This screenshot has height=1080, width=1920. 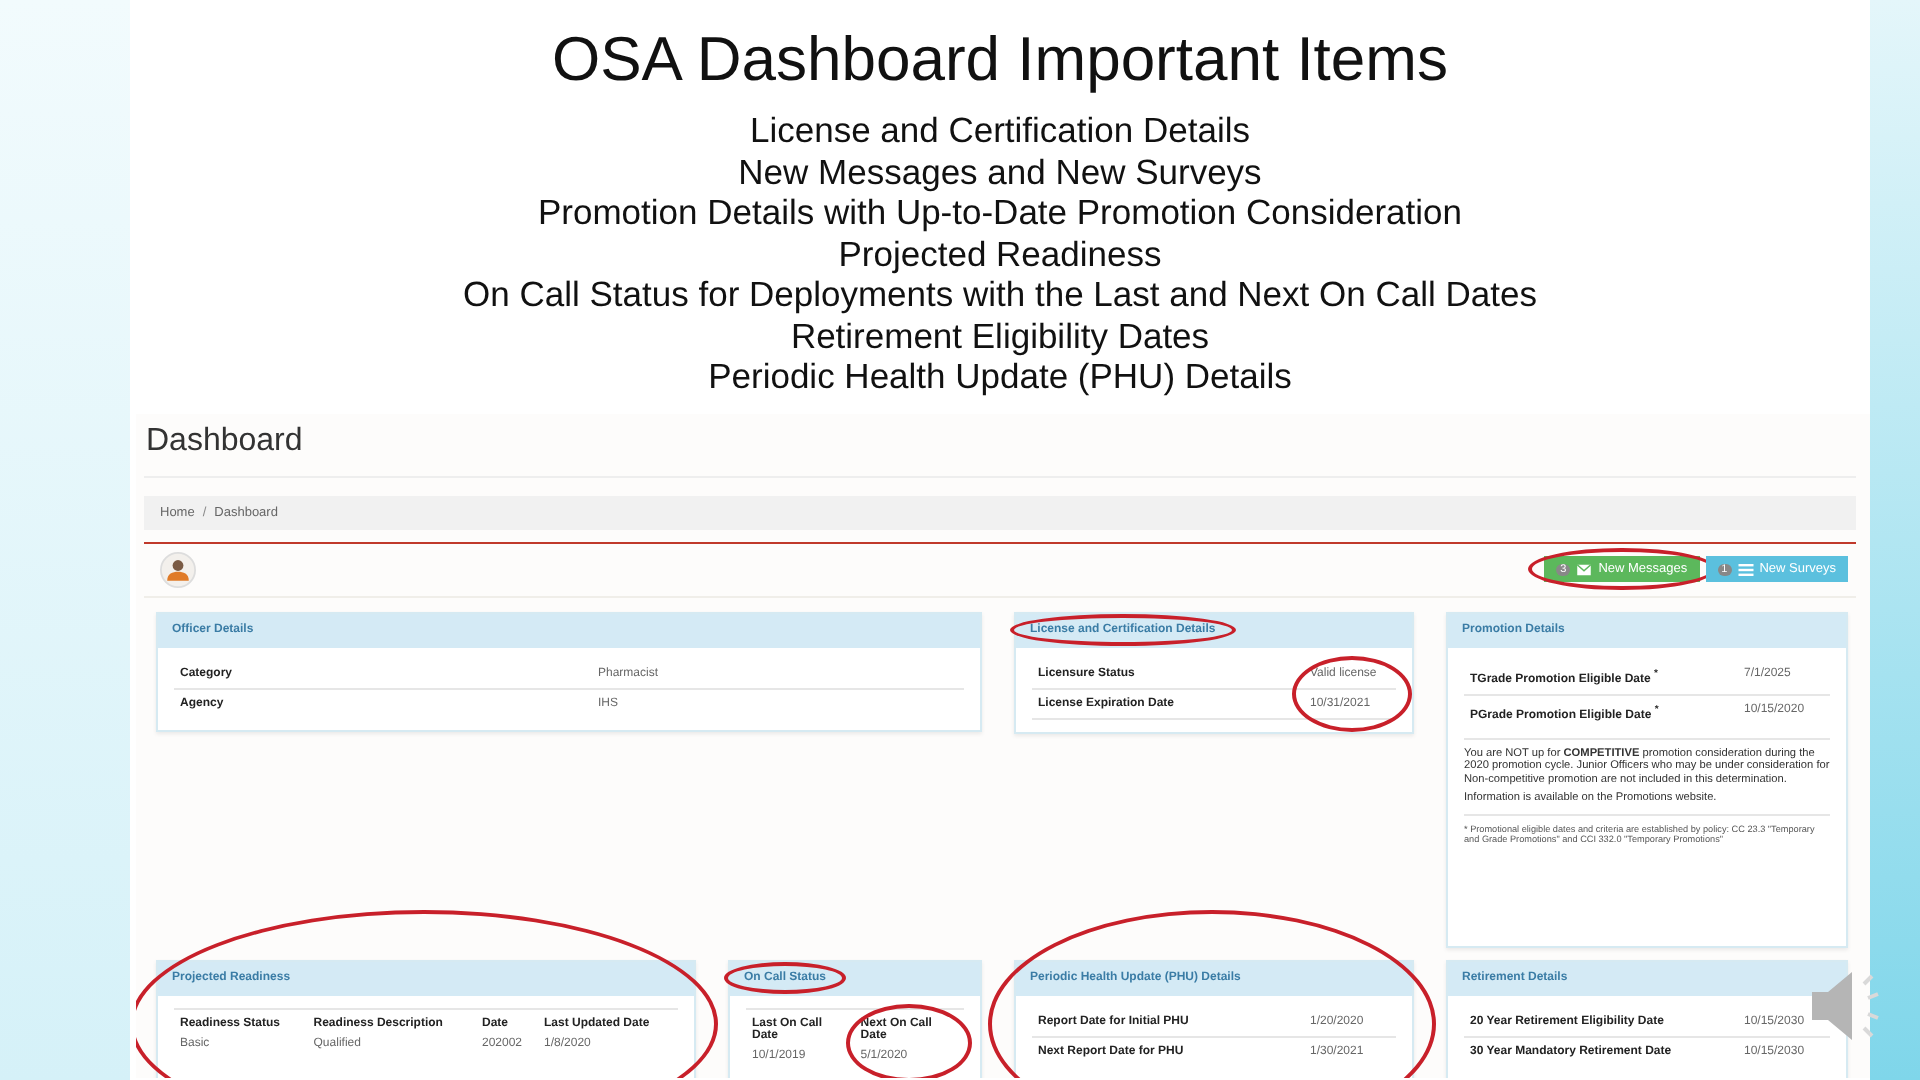 What do you see at coordinates (999, 212) in the screenshot?
I see `bullet-line: Promotion Details with Up-to-Date Promotion Consideration` at bounding box center [999, 212].